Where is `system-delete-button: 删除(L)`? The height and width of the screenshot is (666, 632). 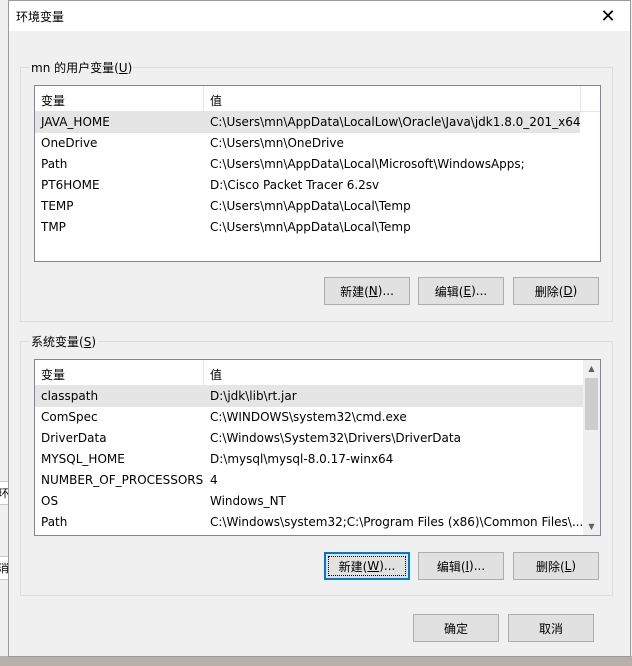
system-delete-button: 删除(L) is located at coordinates (556, 566).